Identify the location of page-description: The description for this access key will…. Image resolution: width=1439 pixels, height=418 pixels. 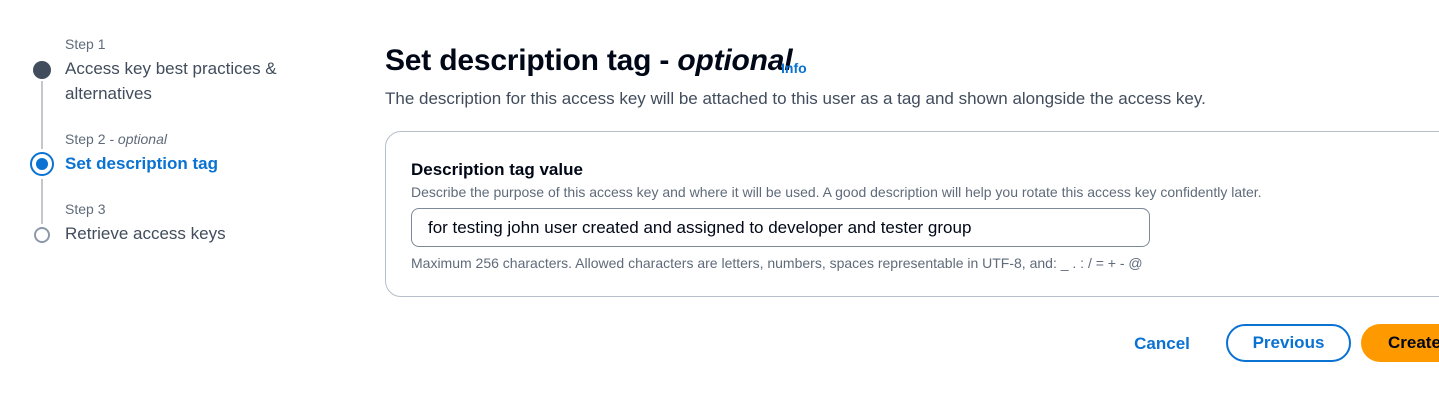
(795, 98).